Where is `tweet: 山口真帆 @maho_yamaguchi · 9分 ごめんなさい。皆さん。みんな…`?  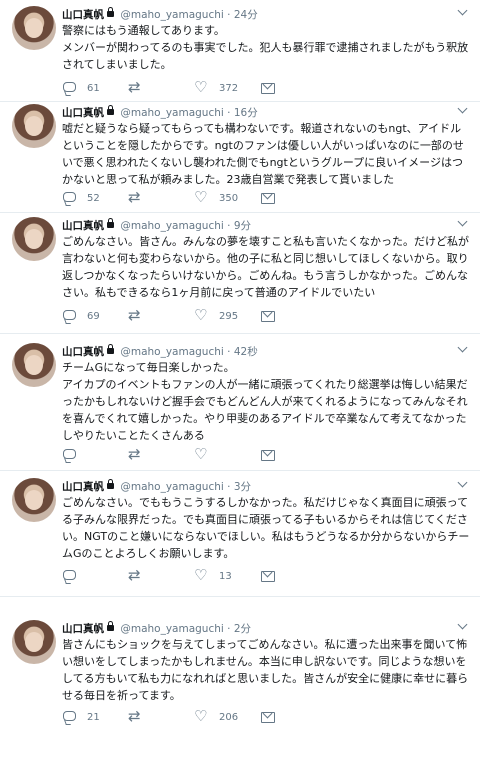 tweet: 山口真帆 @maho_yamaguchi · 9分 ごめんなさい。皆さん。みんな… is located at coordinates (240, 272).